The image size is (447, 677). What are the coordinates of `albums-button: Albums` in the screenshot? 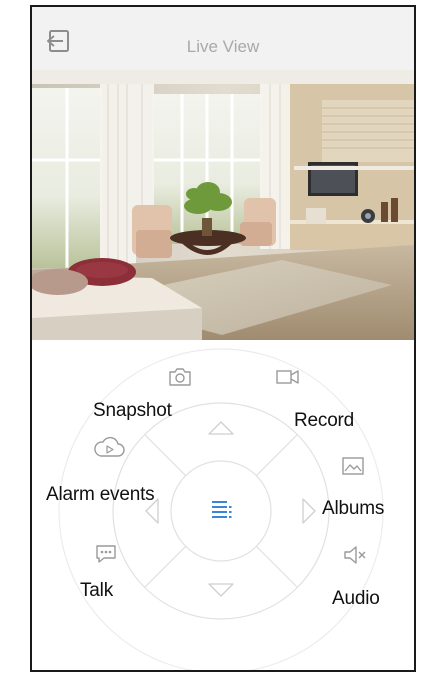 It's located at (367, 491).